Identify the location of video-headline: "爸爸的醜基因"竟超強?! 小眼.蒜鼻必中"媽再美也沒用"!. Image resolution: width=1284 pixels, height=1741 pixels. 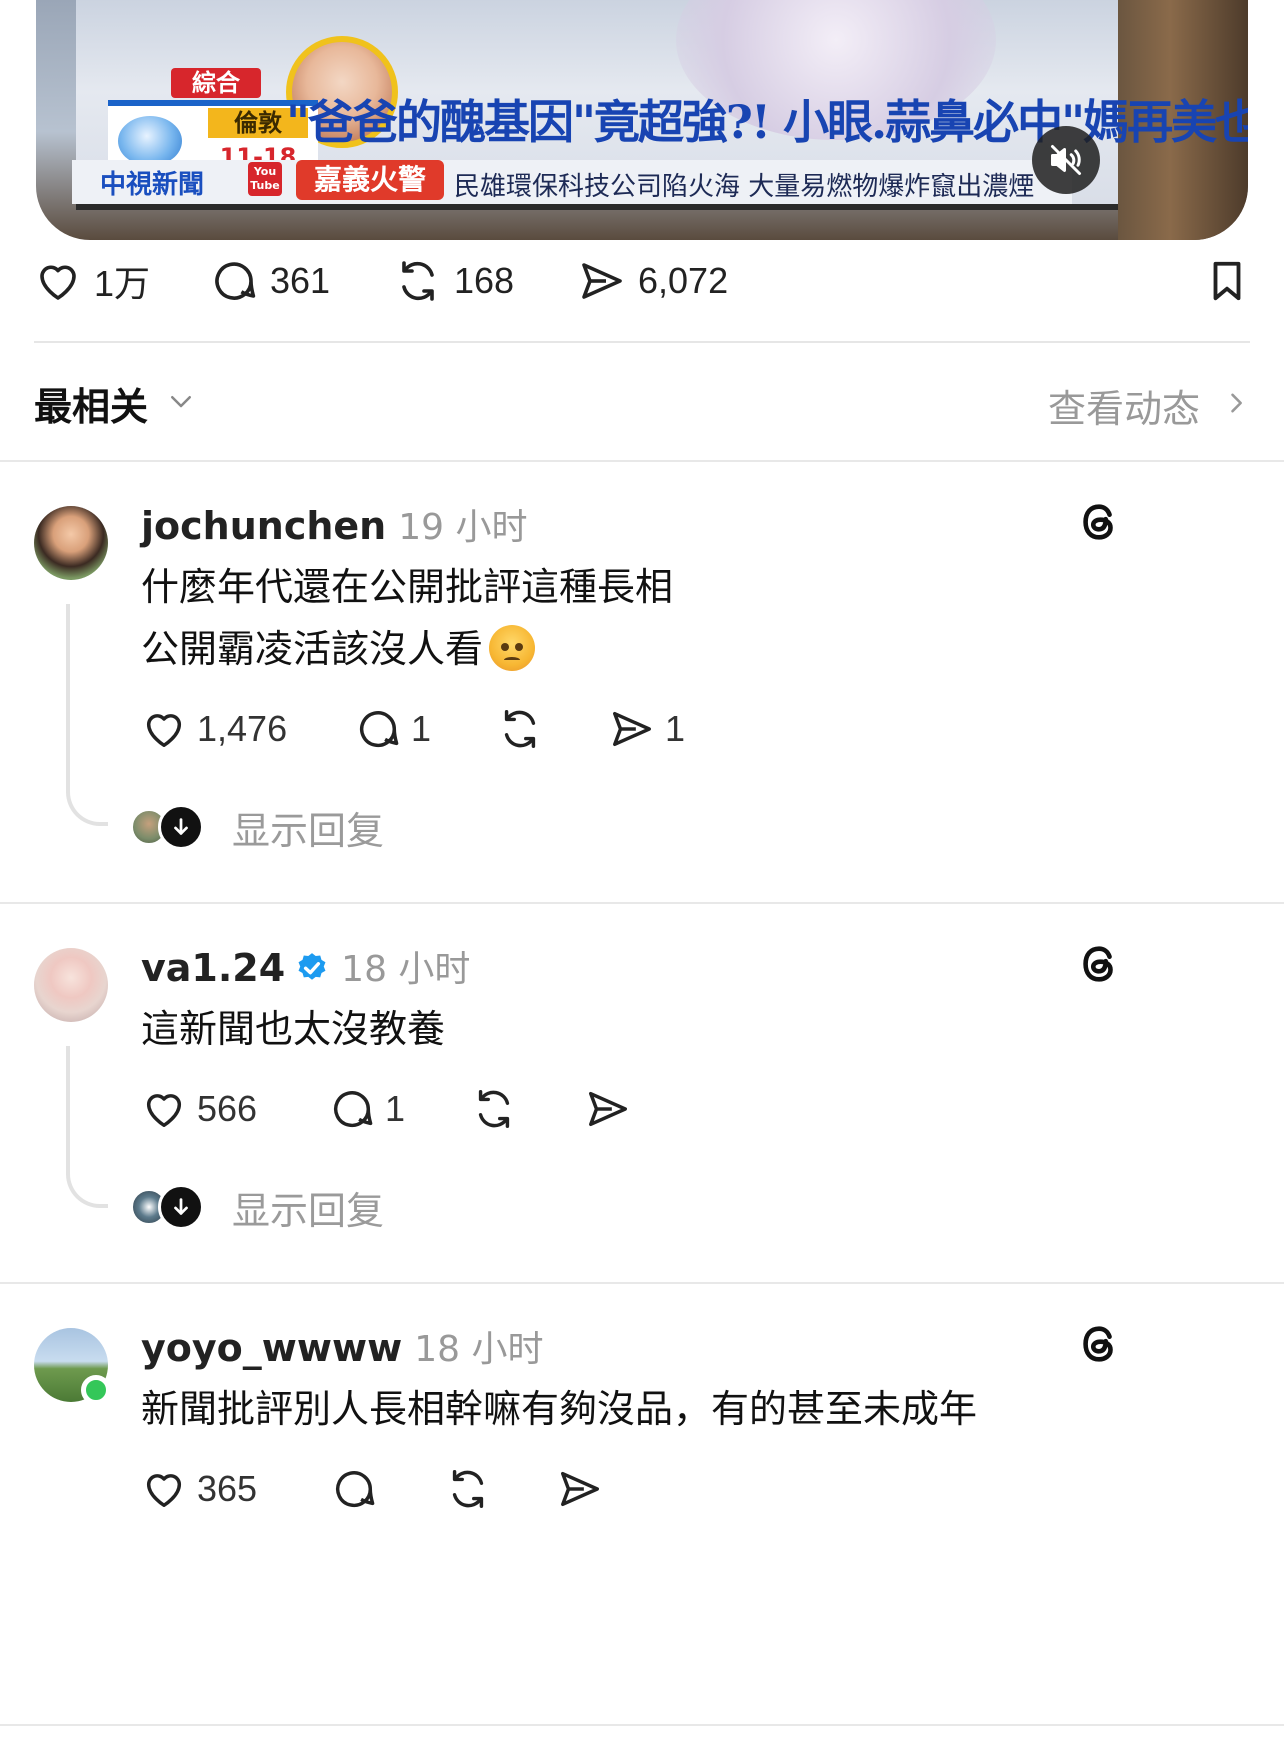
(767, 122).